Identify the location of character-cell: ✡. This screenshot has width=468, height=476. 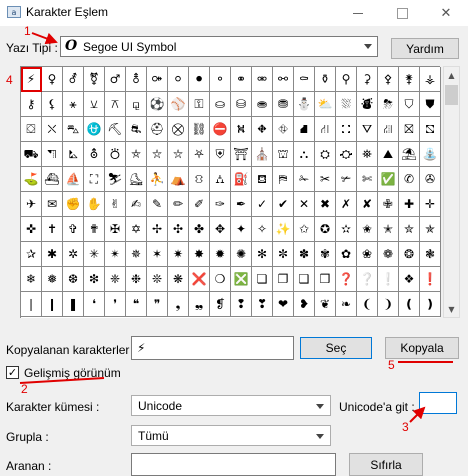
(136, 229).